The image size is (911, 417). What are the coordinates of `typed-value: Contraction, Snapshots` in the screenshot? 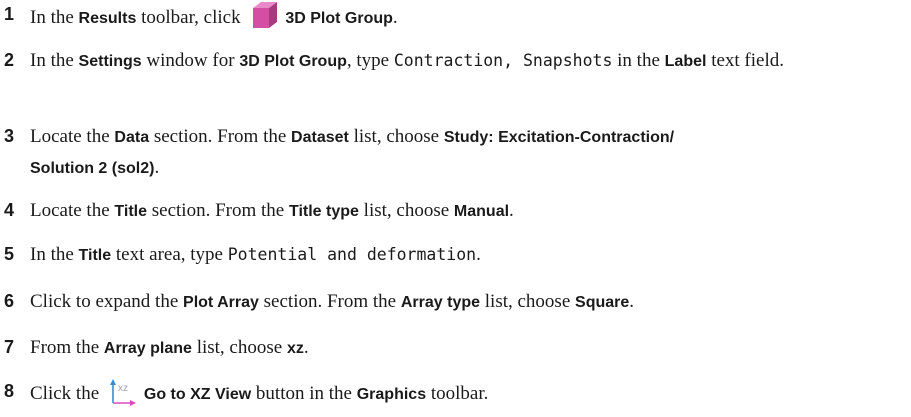 It's located at (503, 60).